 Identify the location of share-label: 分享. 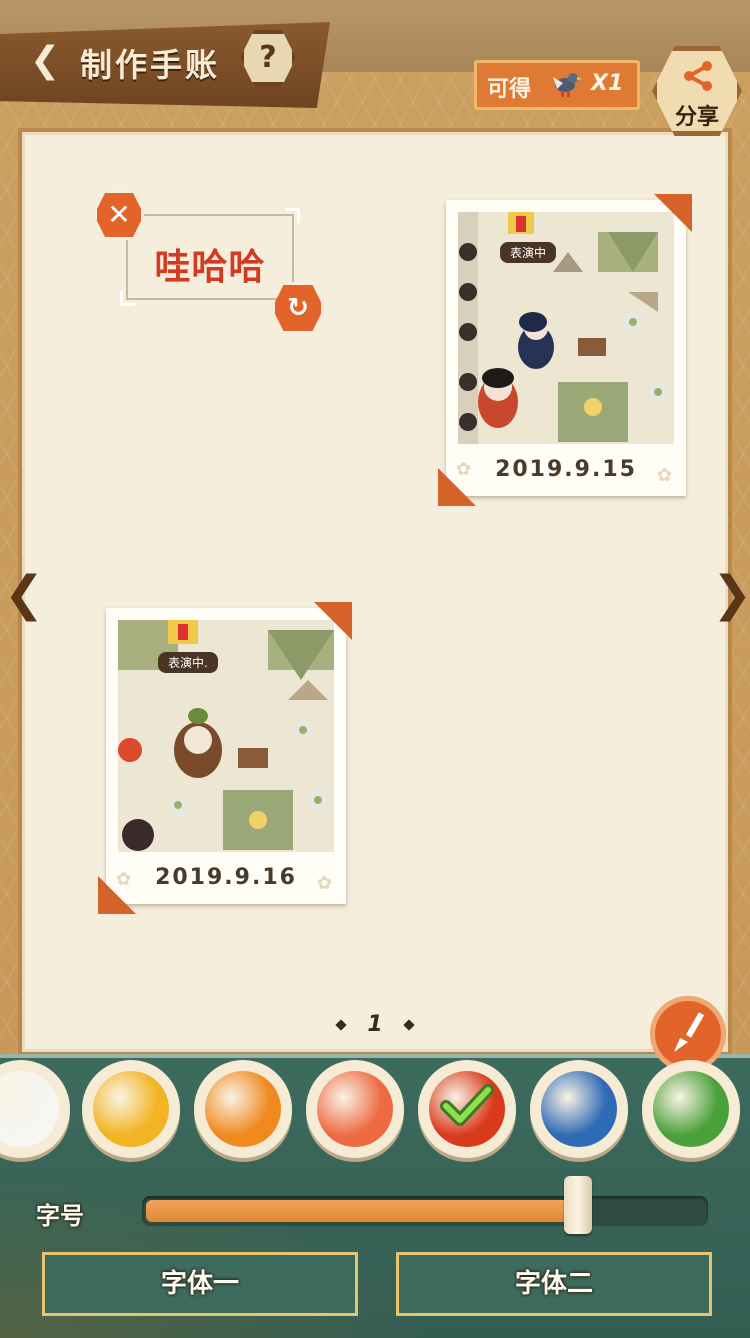
(696, 117).